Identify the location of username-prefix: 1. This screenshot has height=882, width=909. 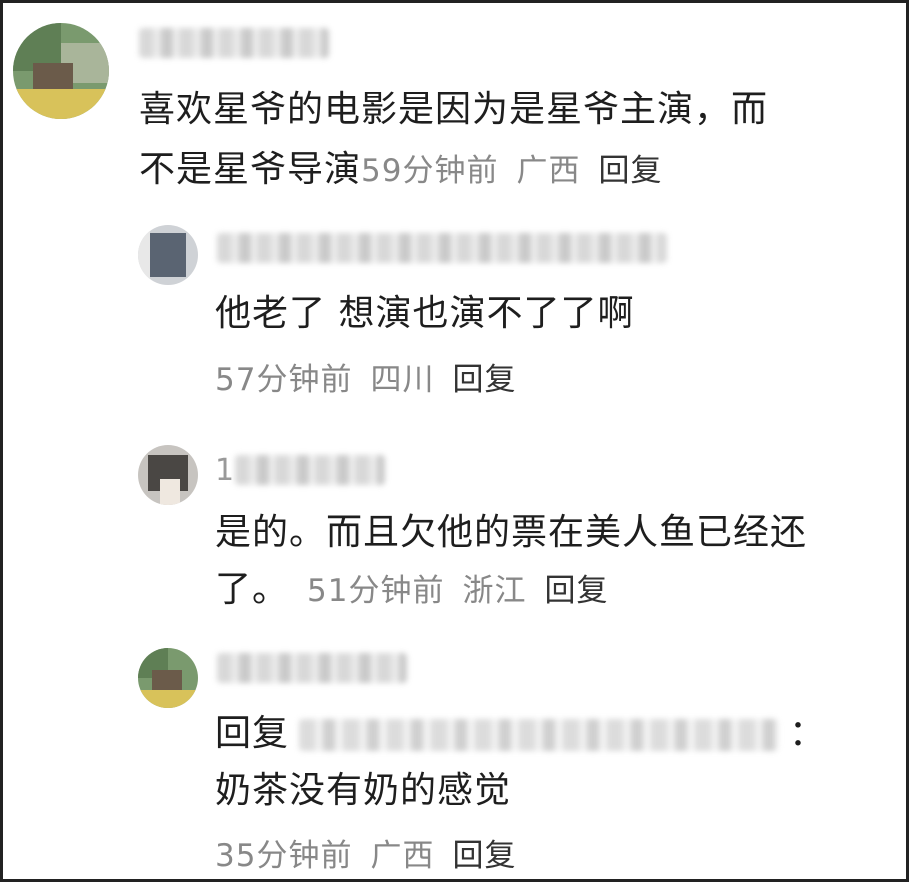
(225, 471).